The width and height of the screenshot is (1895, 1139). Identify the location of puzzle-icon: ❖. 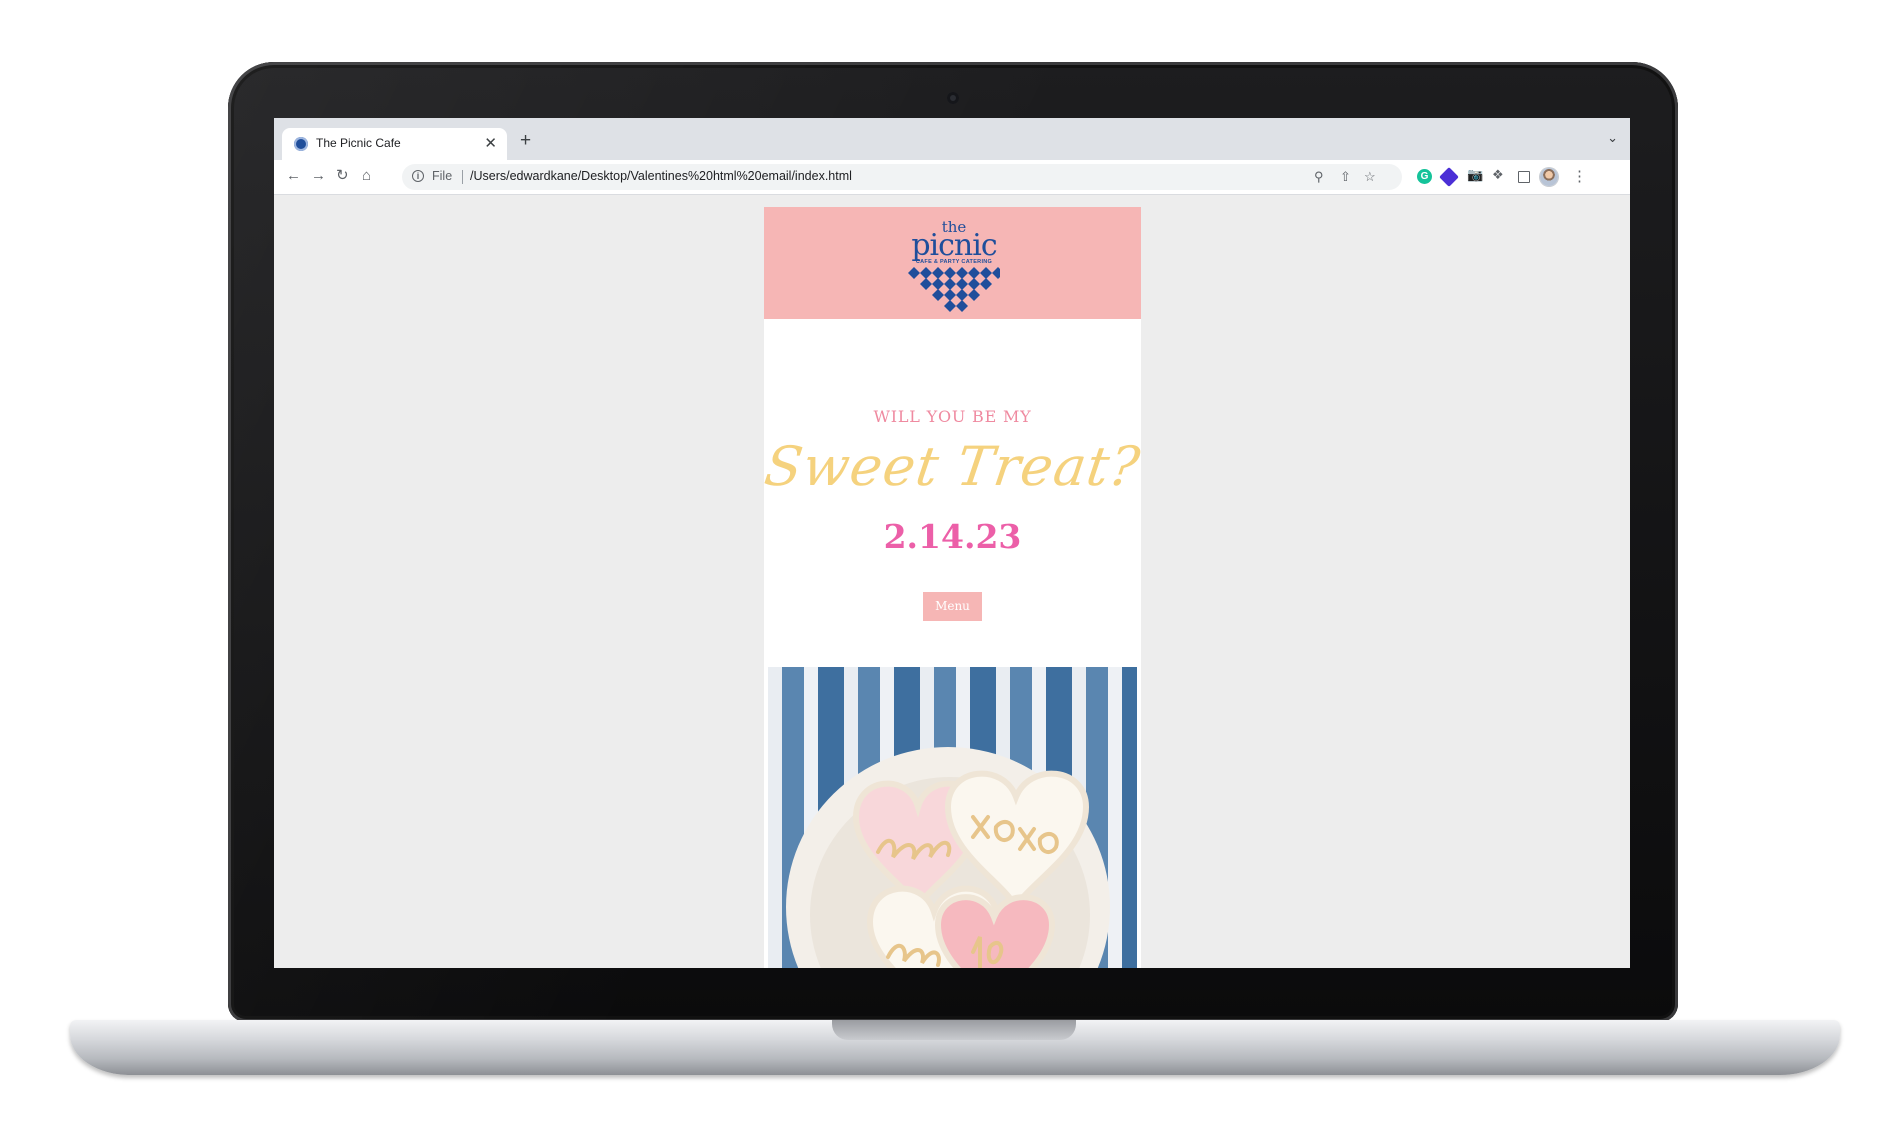
(1498, 175).